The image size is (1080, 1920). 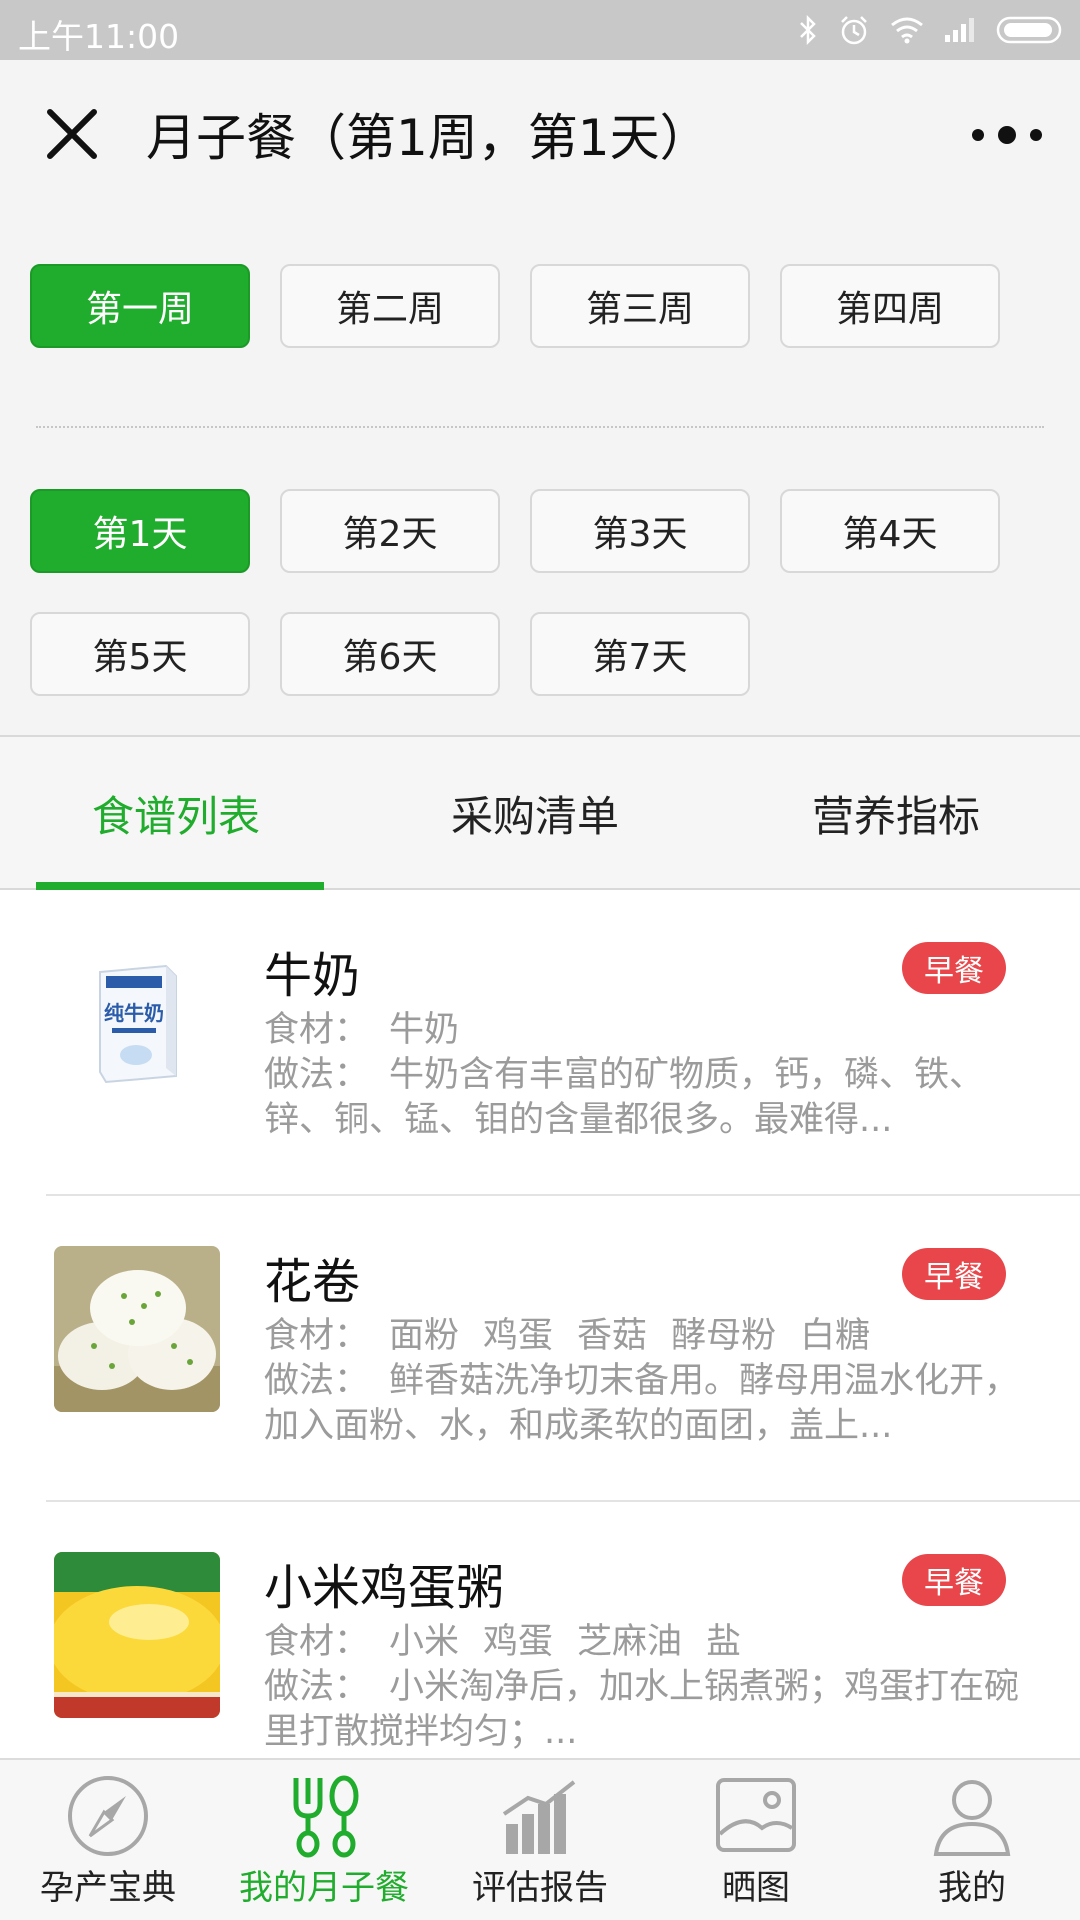 I want to click on week-pill-1: 第一周, so click(x=140, y=306).